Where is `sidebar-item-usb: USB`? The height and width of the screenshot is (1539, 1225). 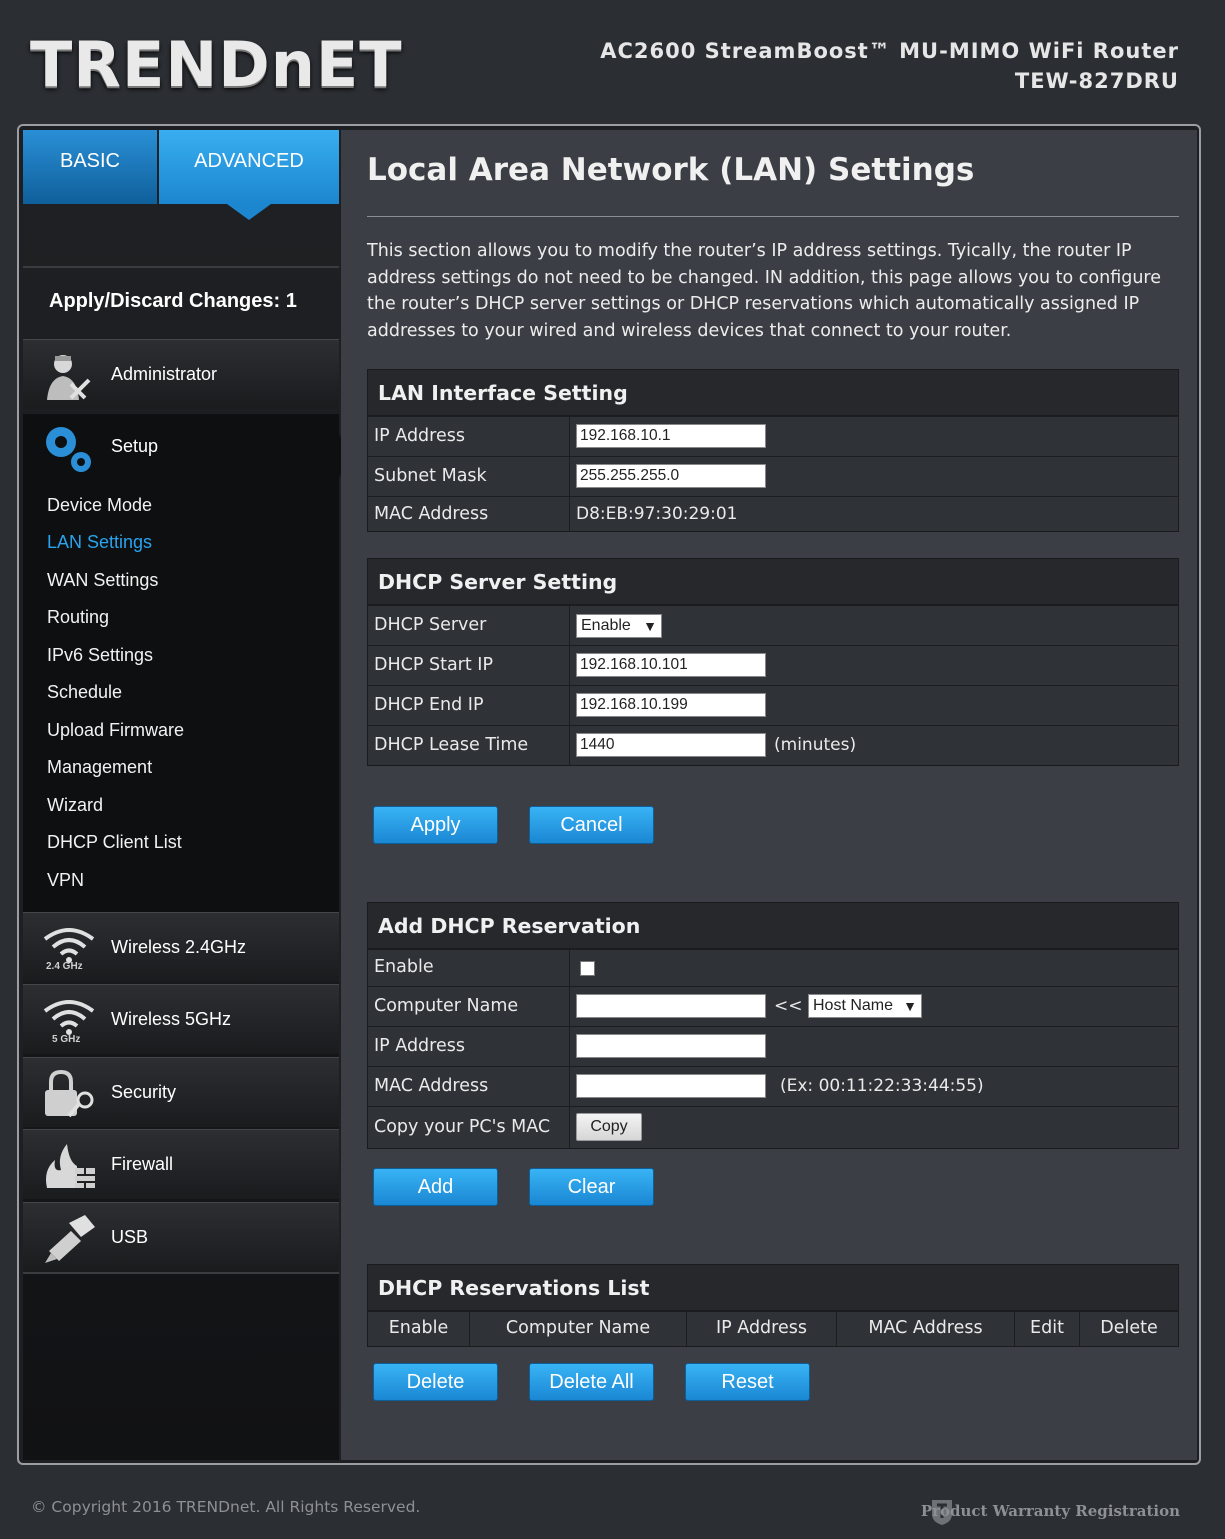
sidebar-item-usb: USB is located at coordinates (181, 1237).